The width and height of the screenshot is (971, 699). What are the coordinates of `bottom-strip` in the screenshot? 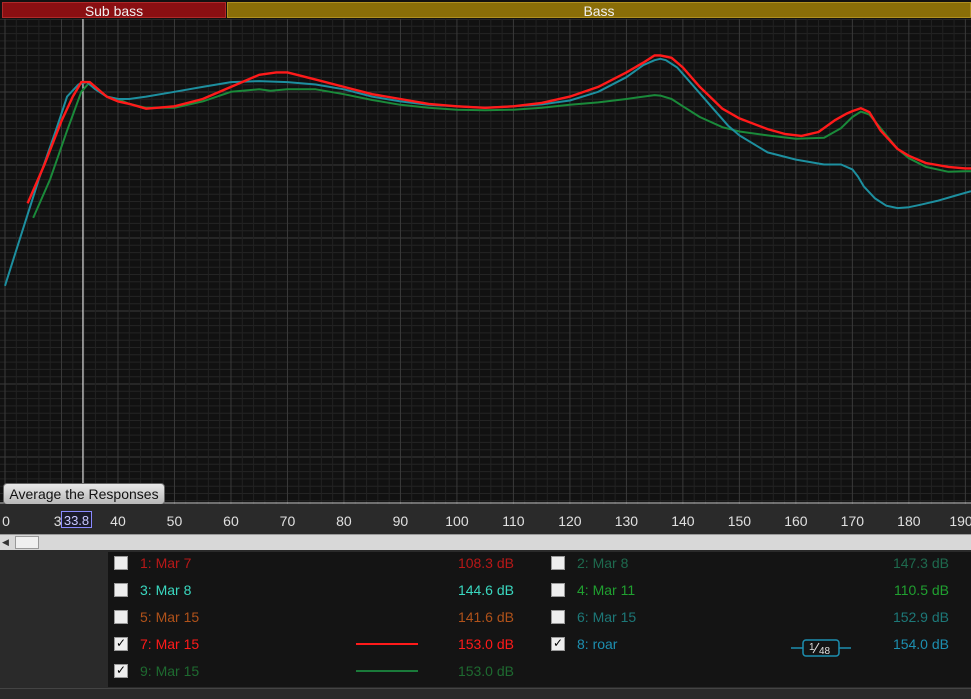 It's located at (485, 693).